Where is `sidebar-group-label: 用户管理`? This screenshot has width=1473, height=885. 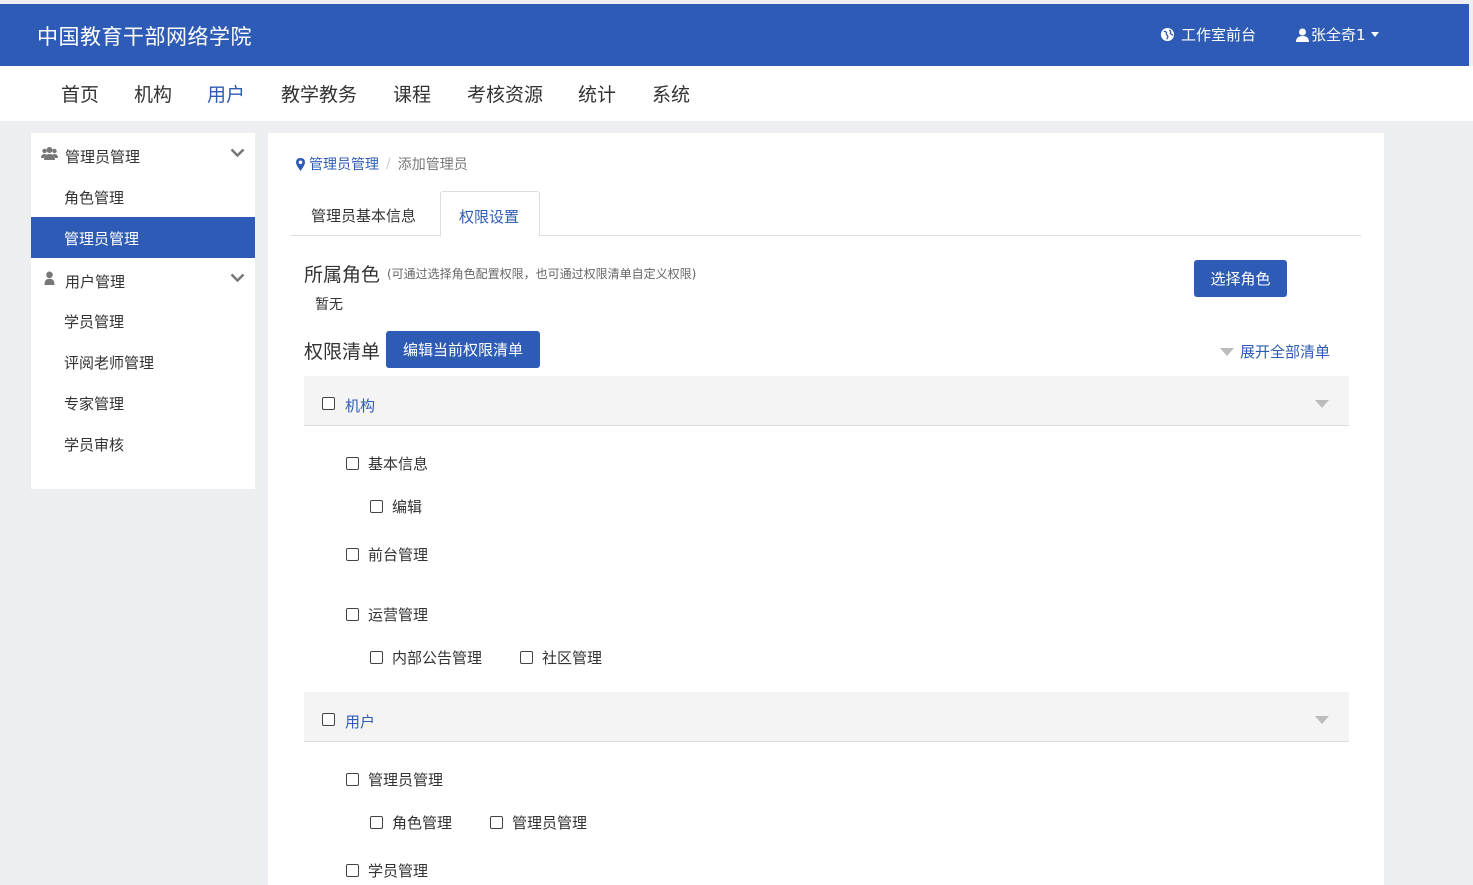
sidebar-group-label: 用户管理 is located at coordinates (95, 282).